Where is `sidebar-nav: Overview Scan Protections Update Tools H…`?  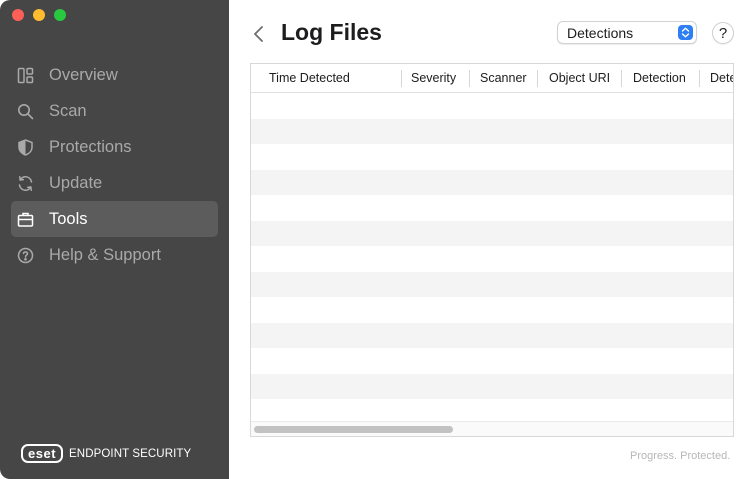
sidebar-nav: Overview Scan Protections Update Tools H… is located at coordinates (114, 165).